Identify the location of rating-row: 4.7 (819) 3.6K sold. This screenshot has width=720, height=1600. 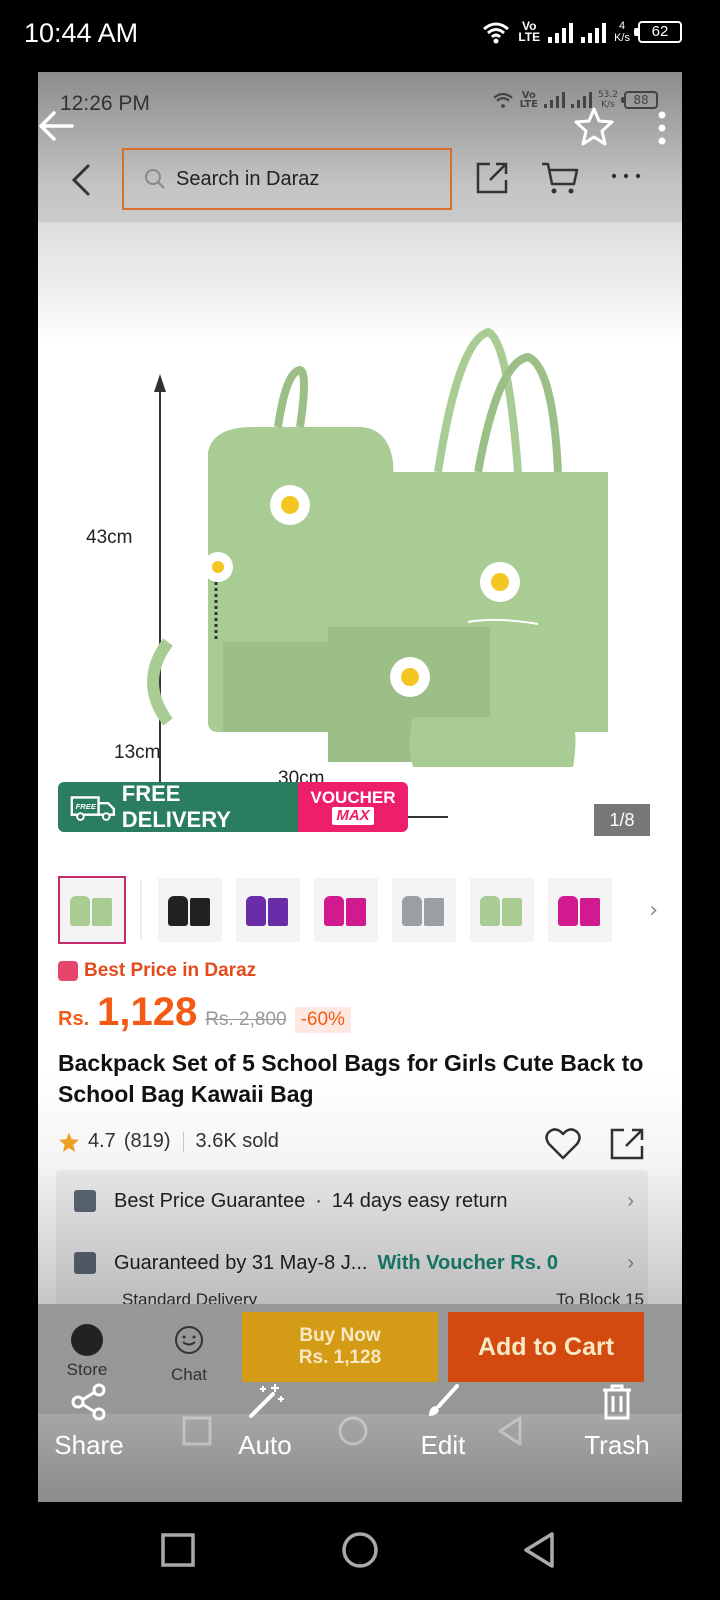
(168, 1141).